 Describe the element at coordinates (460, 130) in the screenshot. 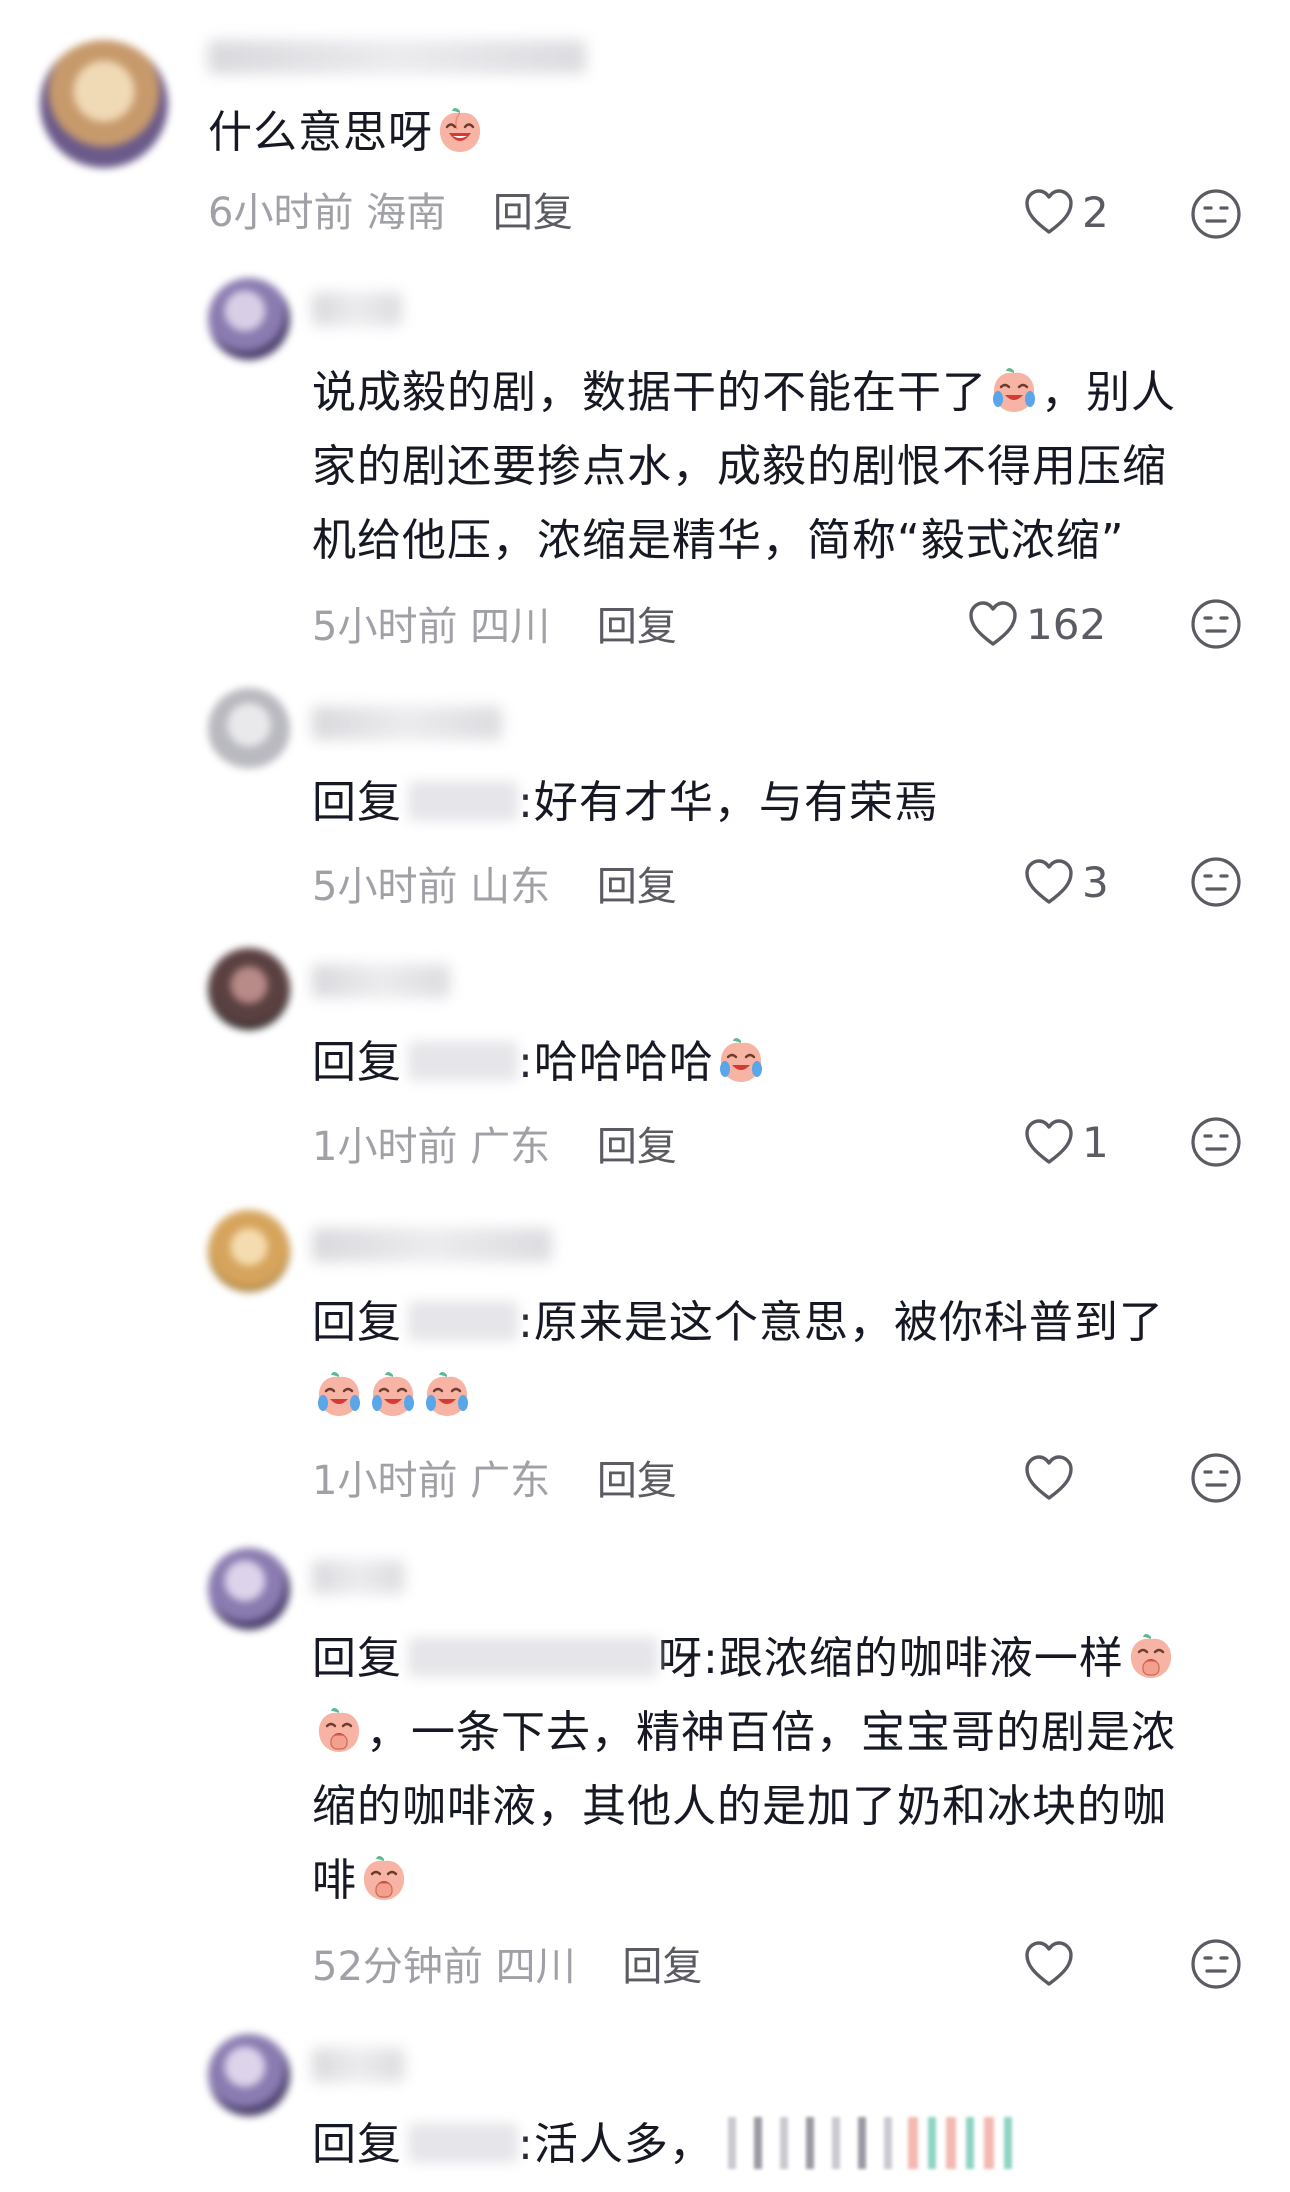

I see `peach-laugh-icon` at that location.